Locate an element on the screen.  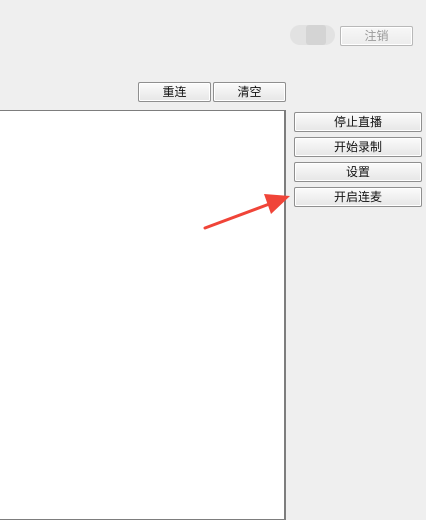
arrow-shaft is located at coordinates (238, 215).